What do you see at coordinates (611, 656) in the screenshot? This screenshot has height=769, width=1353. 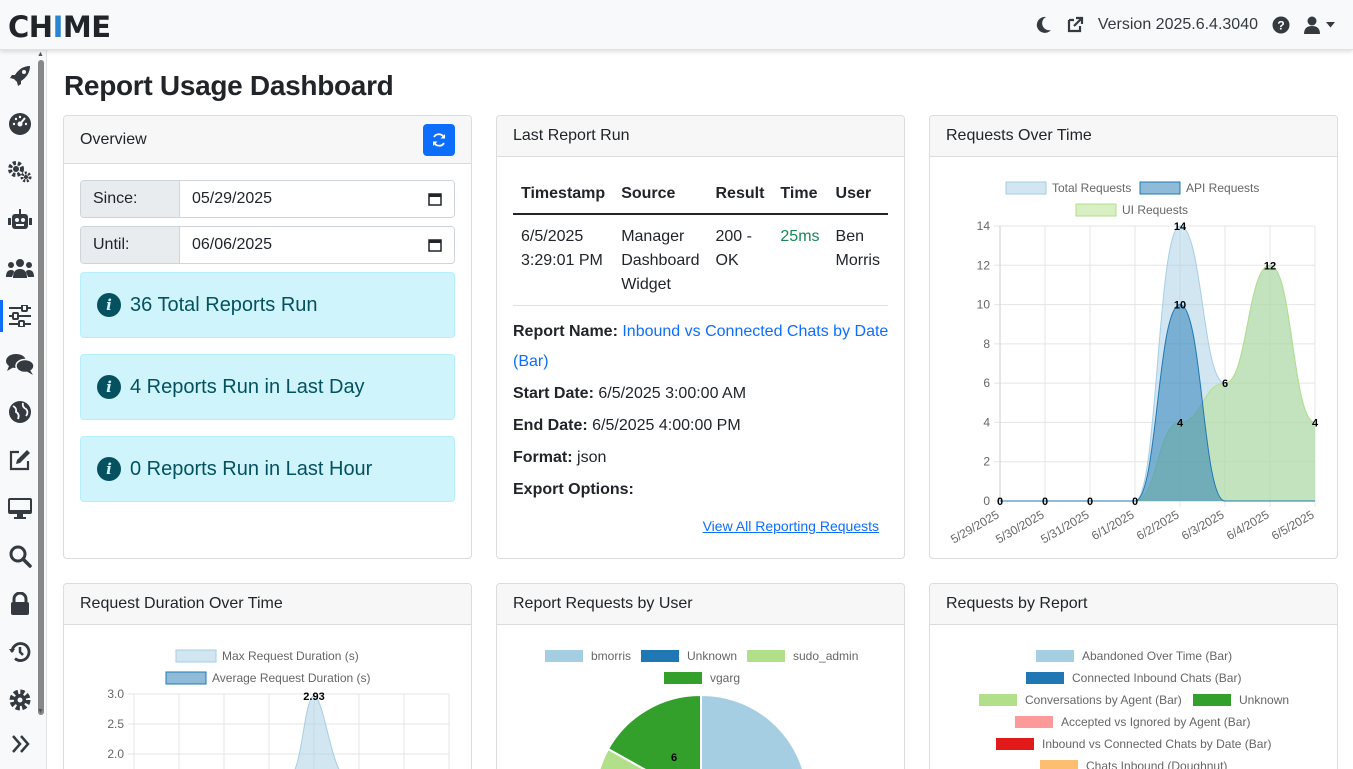 I see `legend-label: bmorris` at bounding box center [611, 656].